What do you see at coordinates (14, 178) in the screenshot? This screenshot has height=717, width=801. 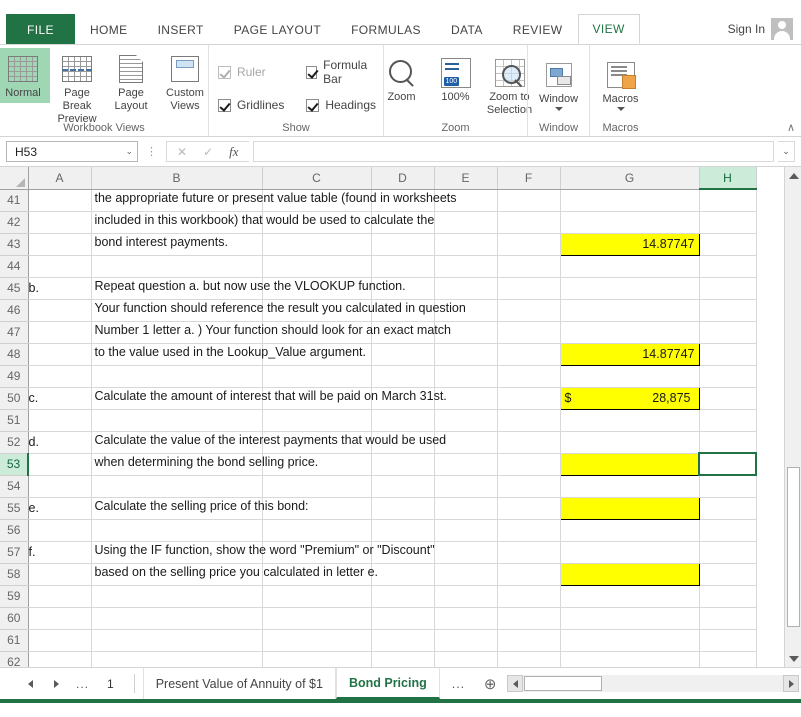 I see `select-all-corner` at bounding box center [14, 178].